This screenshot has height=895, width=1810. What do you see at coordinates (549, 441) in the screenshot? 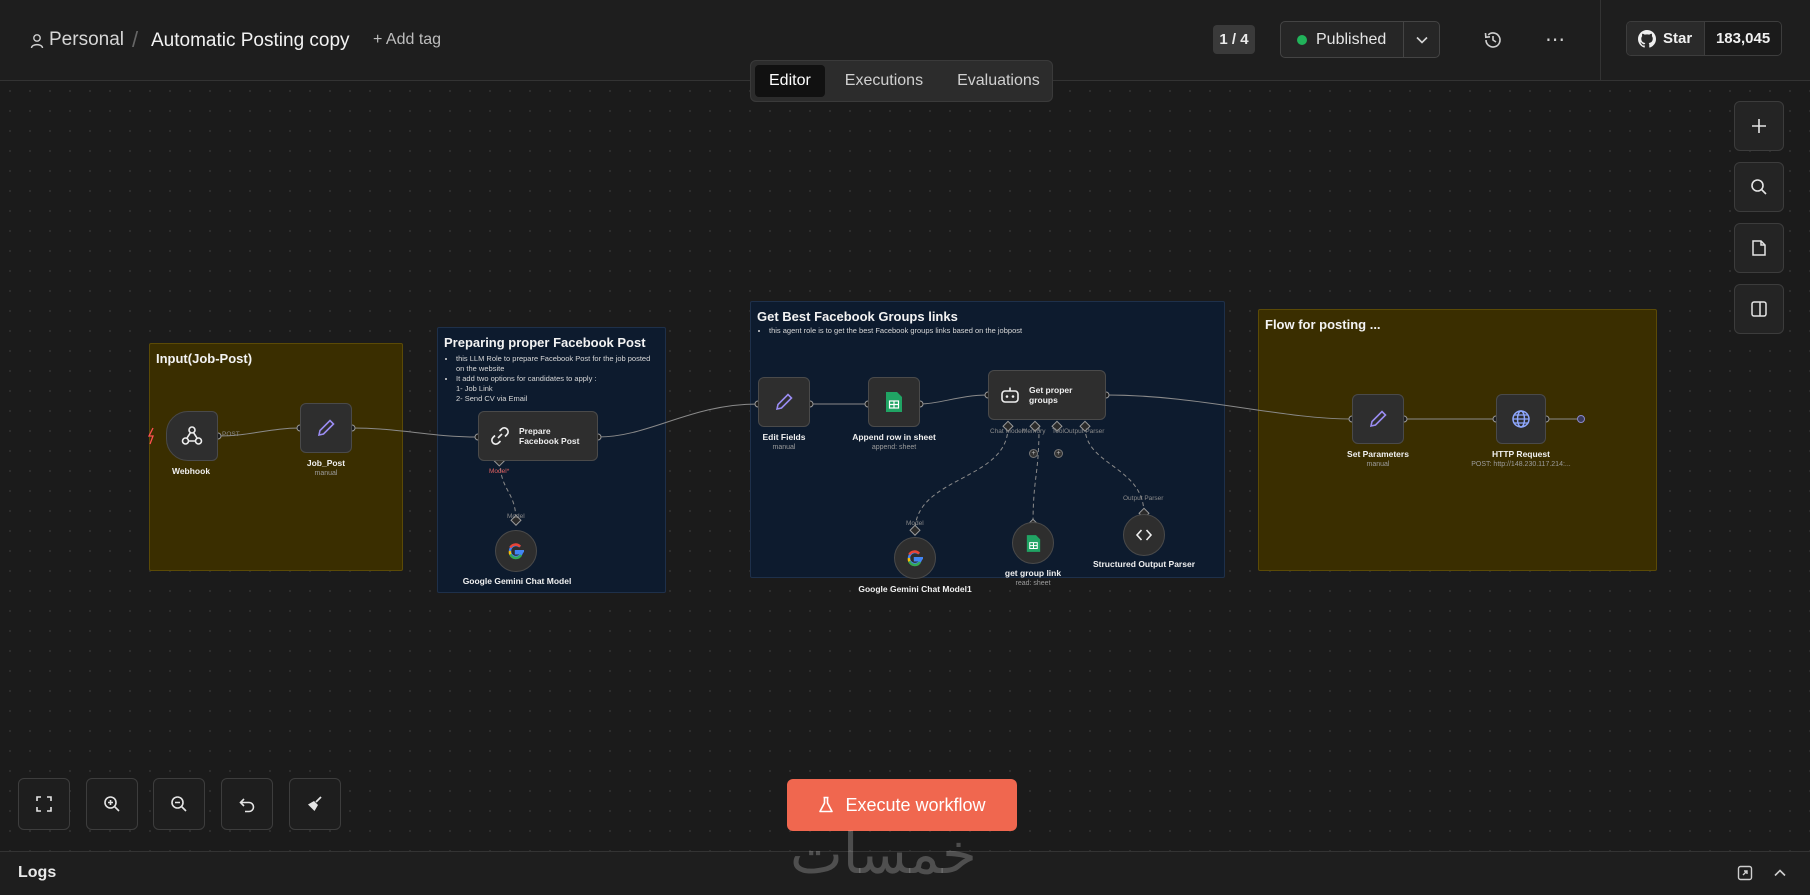
I see `node-label-line: Facebook Post` at bounding box center [549, 441].